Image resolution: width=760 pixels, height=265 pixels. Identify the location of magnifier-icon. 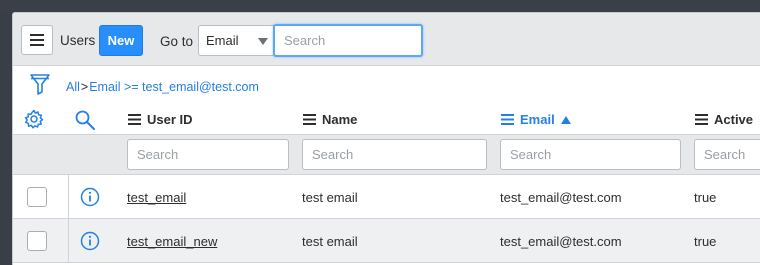
(85, 120).